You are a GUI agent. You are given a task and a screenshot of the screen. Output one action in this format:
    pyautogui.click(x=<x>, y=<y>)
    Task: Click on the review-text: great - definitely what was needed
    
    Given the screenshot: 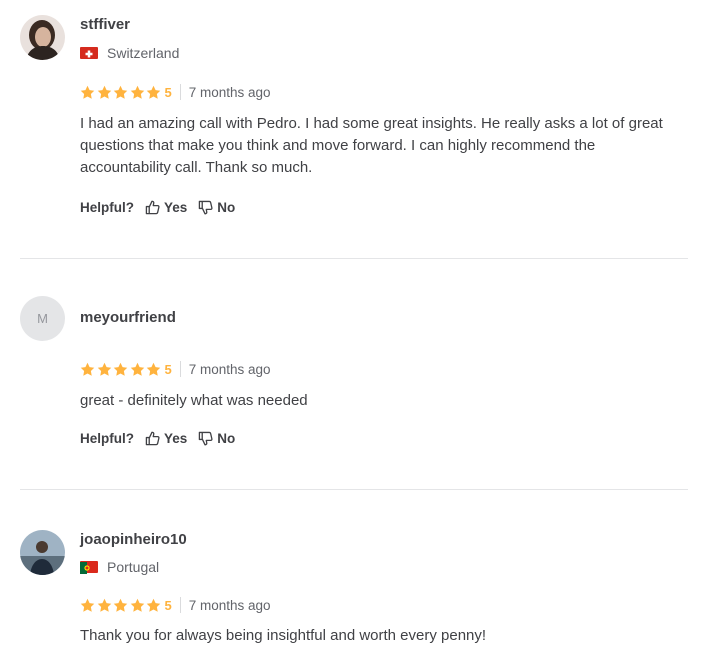 What is the action you would take?
    pyautogui.click(x=194, y=400)
    